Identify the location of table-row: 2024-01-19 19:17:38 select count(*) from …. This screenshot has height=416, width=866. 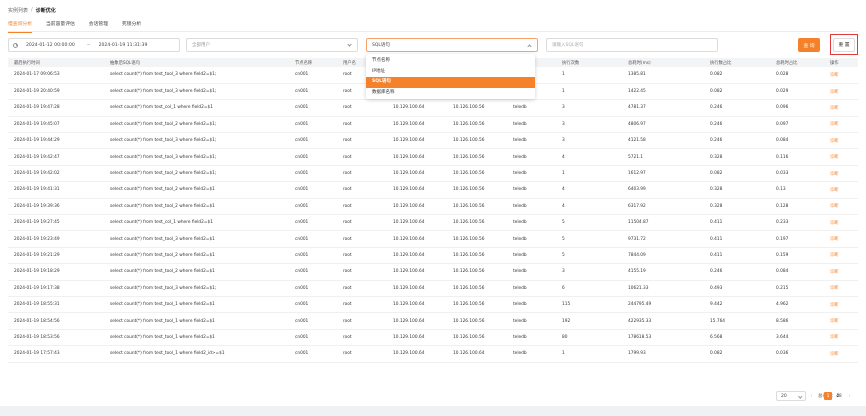
(433, 288).